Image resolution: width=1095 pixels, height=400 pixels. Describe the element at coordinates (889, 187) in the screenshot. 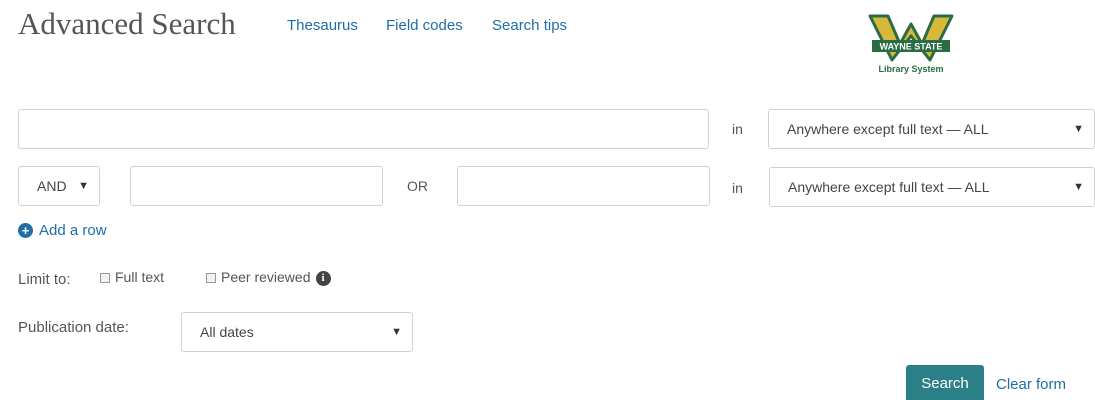

I see `search-field-select-2-value: Anywhere except full text — ALL` at that location.